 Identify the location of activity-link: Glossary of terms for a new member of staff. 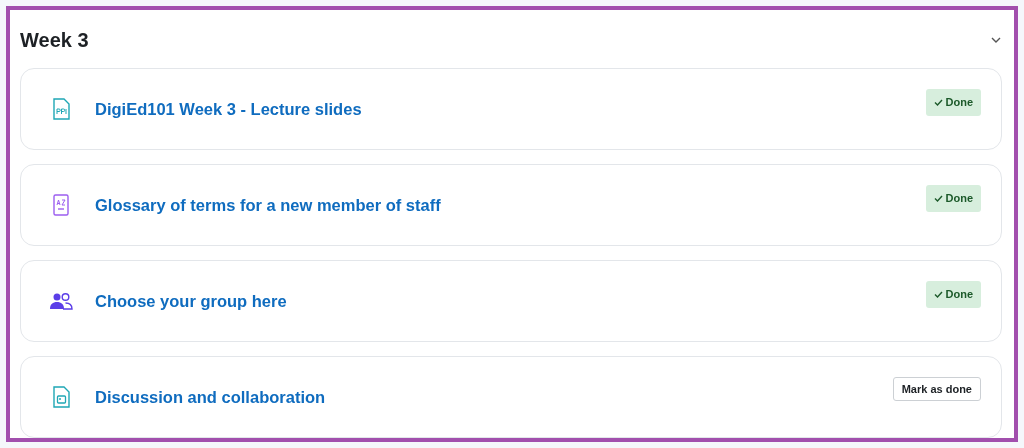
(510, 205).